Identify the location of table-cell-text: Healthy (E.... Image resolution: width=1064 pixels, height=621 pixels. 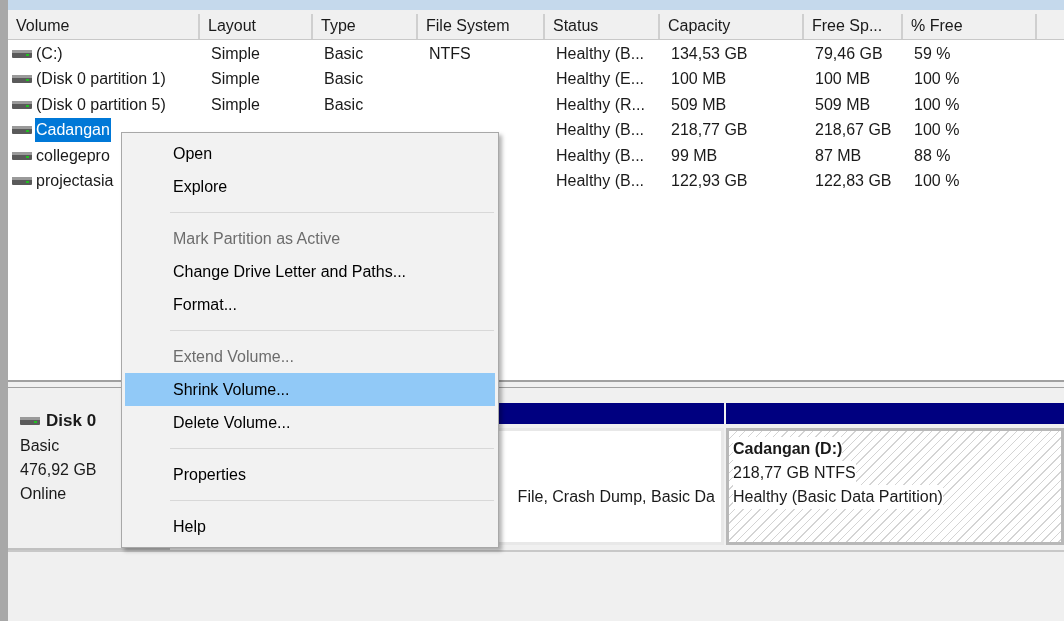
(600, 79).